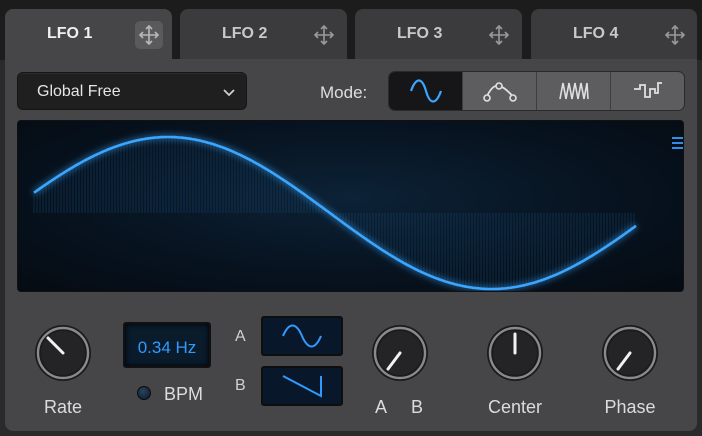 This screenshot has width=702, height=436. I want to click on wave-a-letter: A, so click(240, 336).